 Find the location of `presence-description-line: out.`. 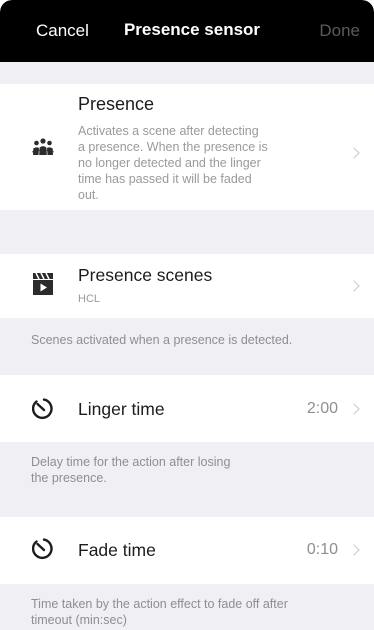

presence-description-line: out. is located at coordinates (88, 195).